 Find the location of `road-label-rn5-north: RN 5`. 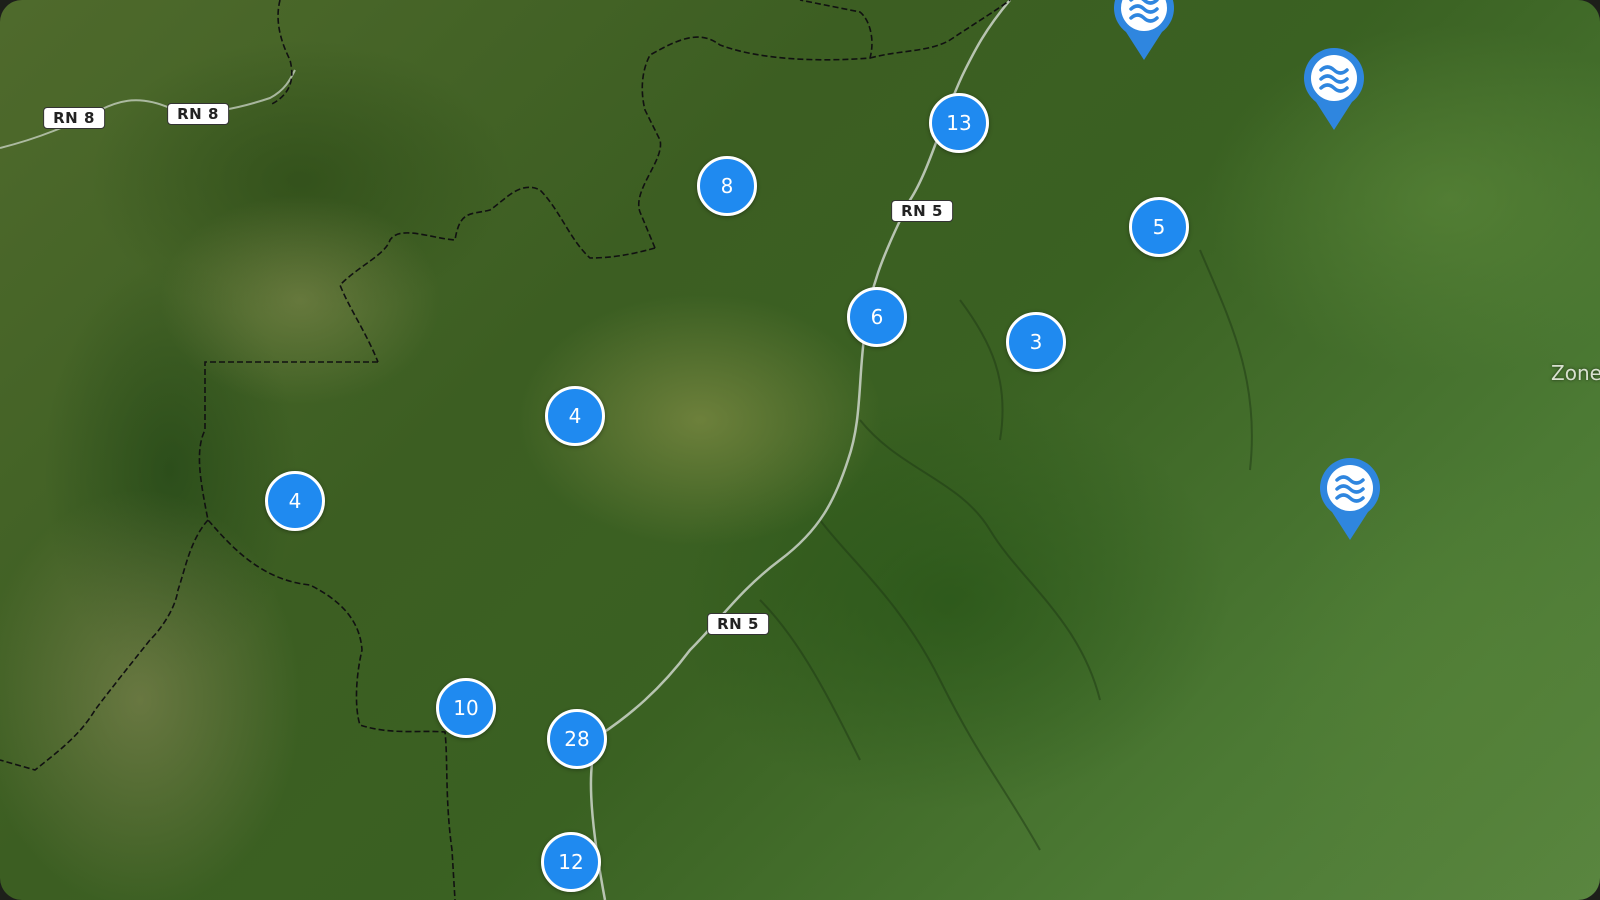

road-label-rn5-north: RN 5 is located at coordinates (922, 211).